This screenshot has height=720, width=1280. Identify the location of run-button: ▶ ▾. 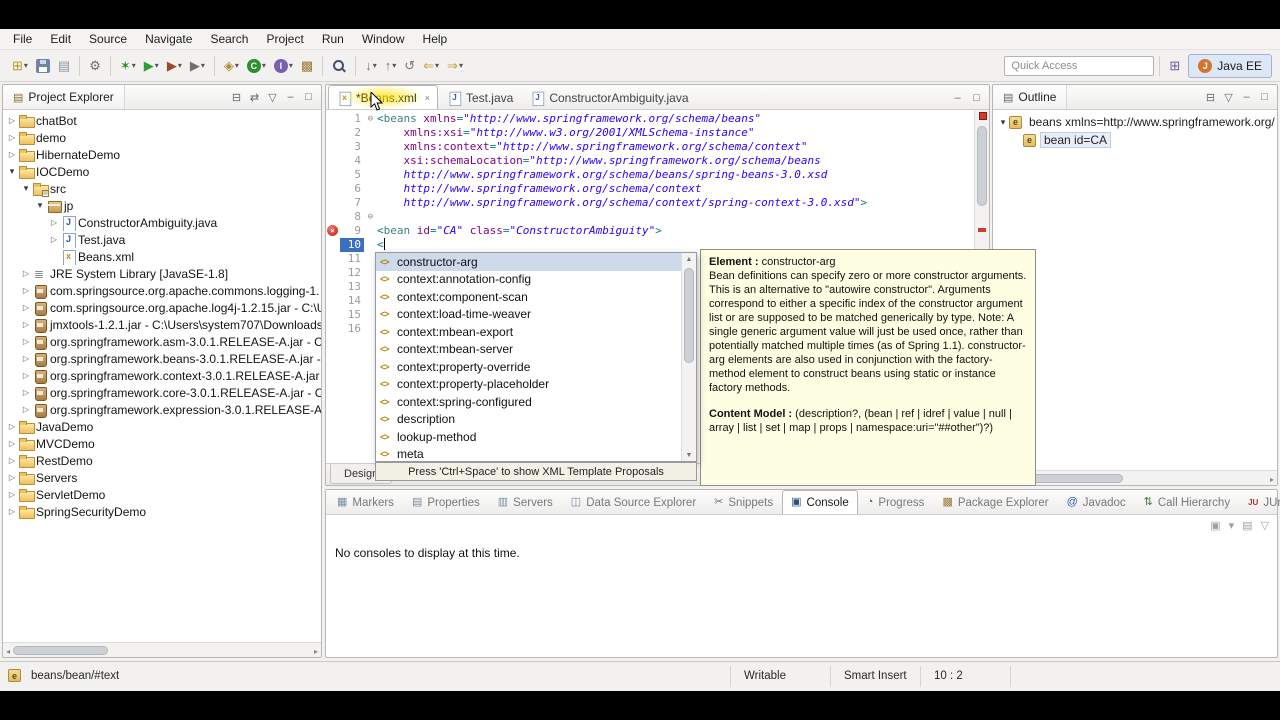
(151, 66).